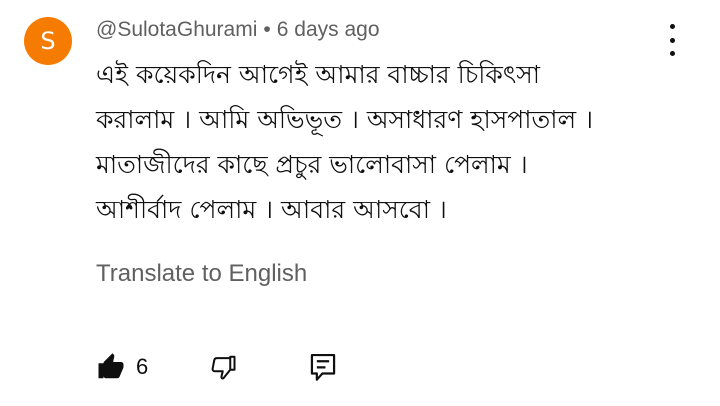  I want to click on like-count: 6, so click(142, 366).